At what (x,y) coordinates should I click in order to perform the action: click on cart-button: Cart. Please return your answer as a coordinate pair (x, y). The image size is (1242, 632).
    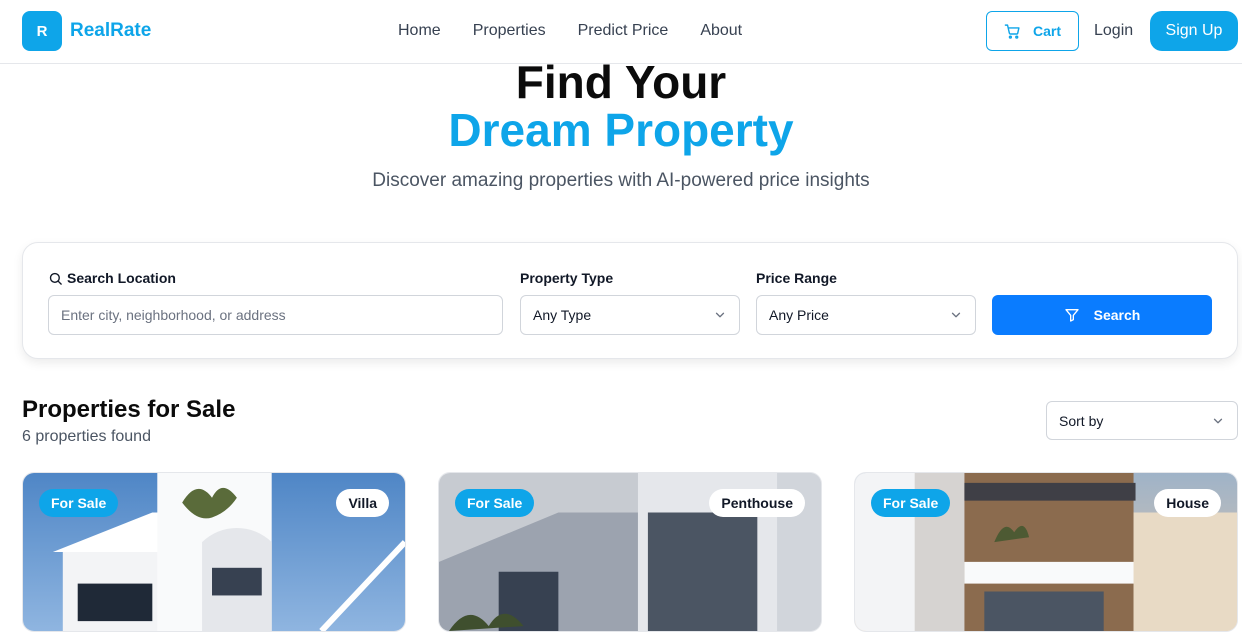
    Looking at the image, I should click on (1032, 31).